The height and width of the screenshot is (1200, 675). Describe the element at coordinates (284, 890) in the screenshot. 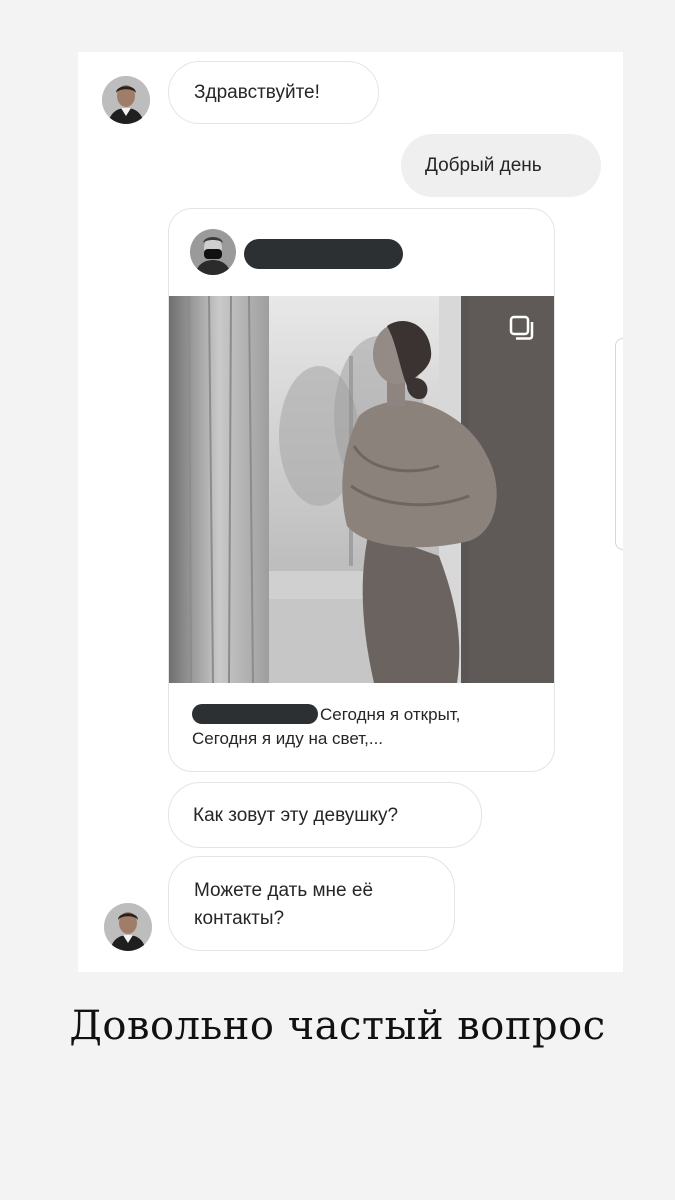

I see `message-text-line-1: Можете дать мне её` at that location.